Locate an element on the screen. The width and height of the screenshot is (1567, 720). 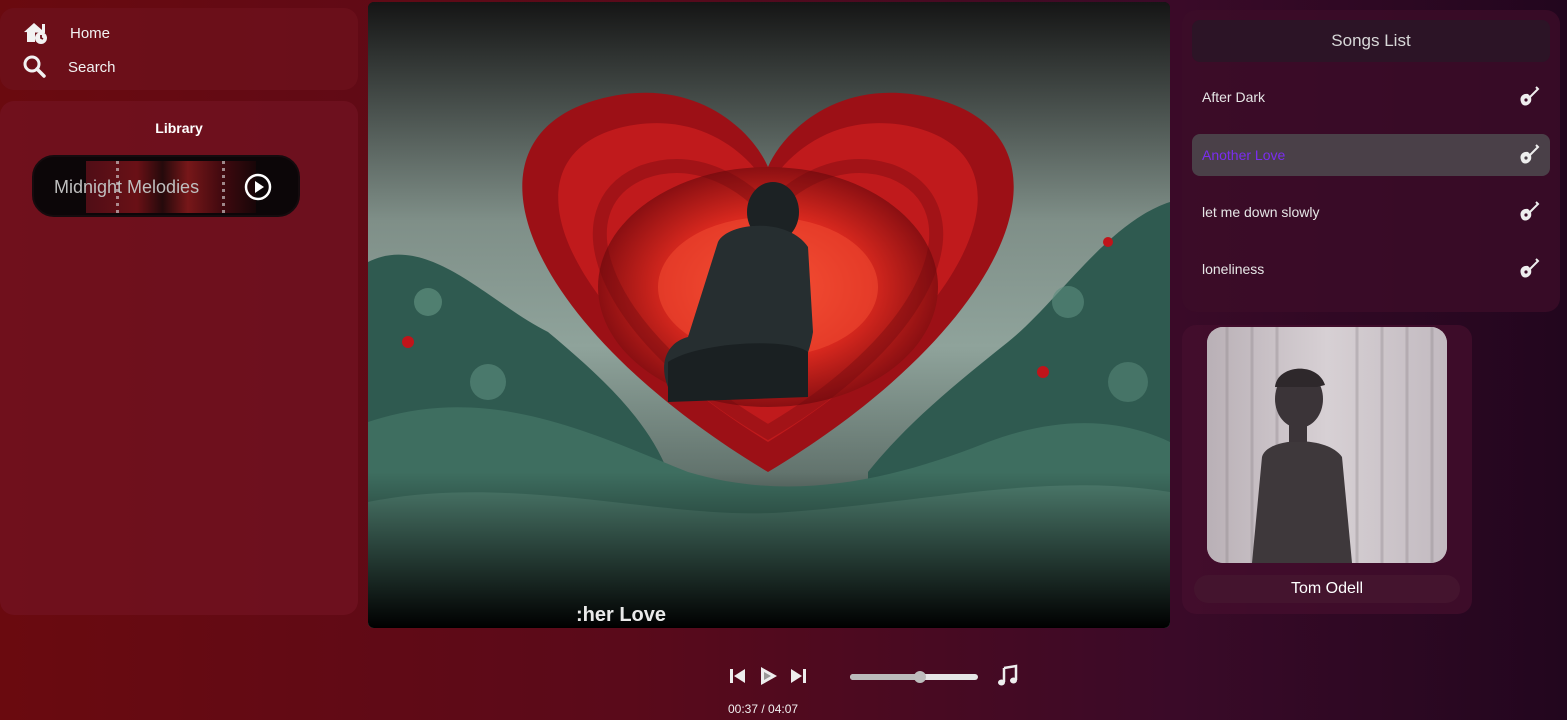
artist-card: Tom Odell is located at coordinates (1327, 469).